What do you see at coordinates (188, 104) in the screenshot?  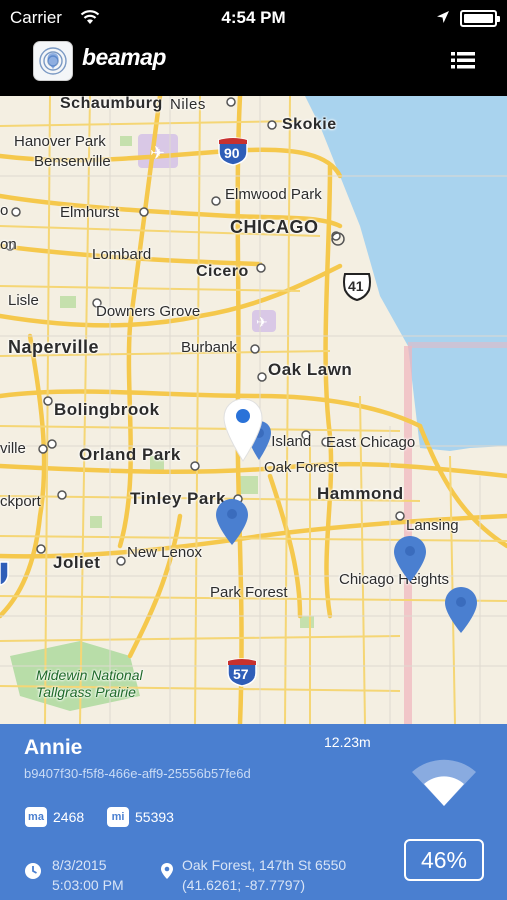 I see `map-label-niles: Niles` at bounding box center [188, 104].